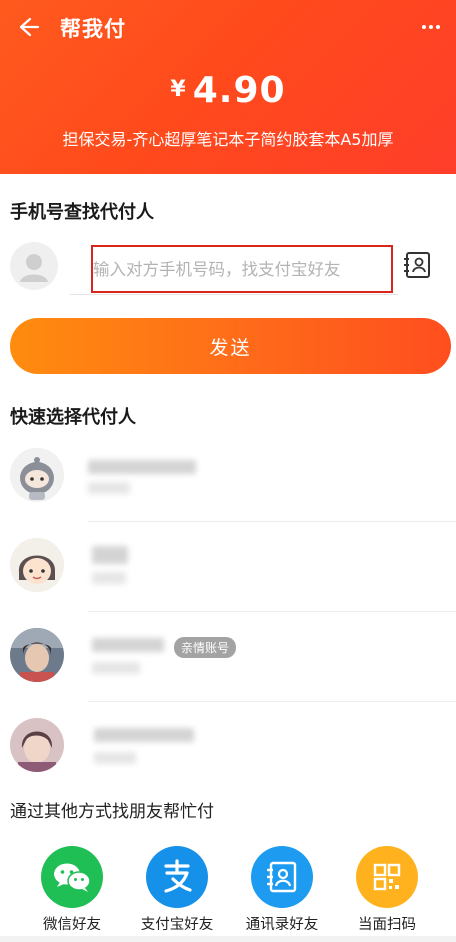  Describe the element at coordinates (418, 265) in the screenshot. I see `address-book-icon` at that location.